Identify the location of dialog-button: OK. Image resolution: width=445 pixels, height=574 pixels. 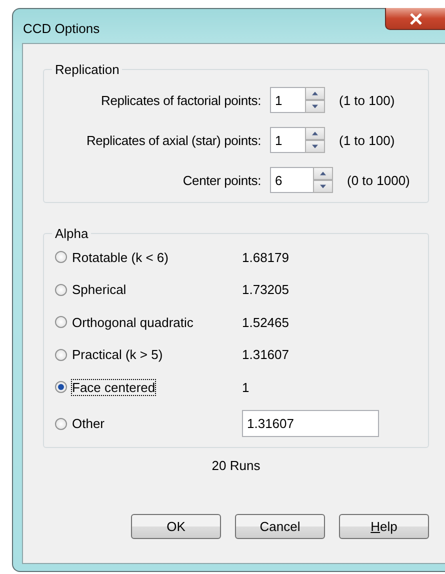
(176, 526).